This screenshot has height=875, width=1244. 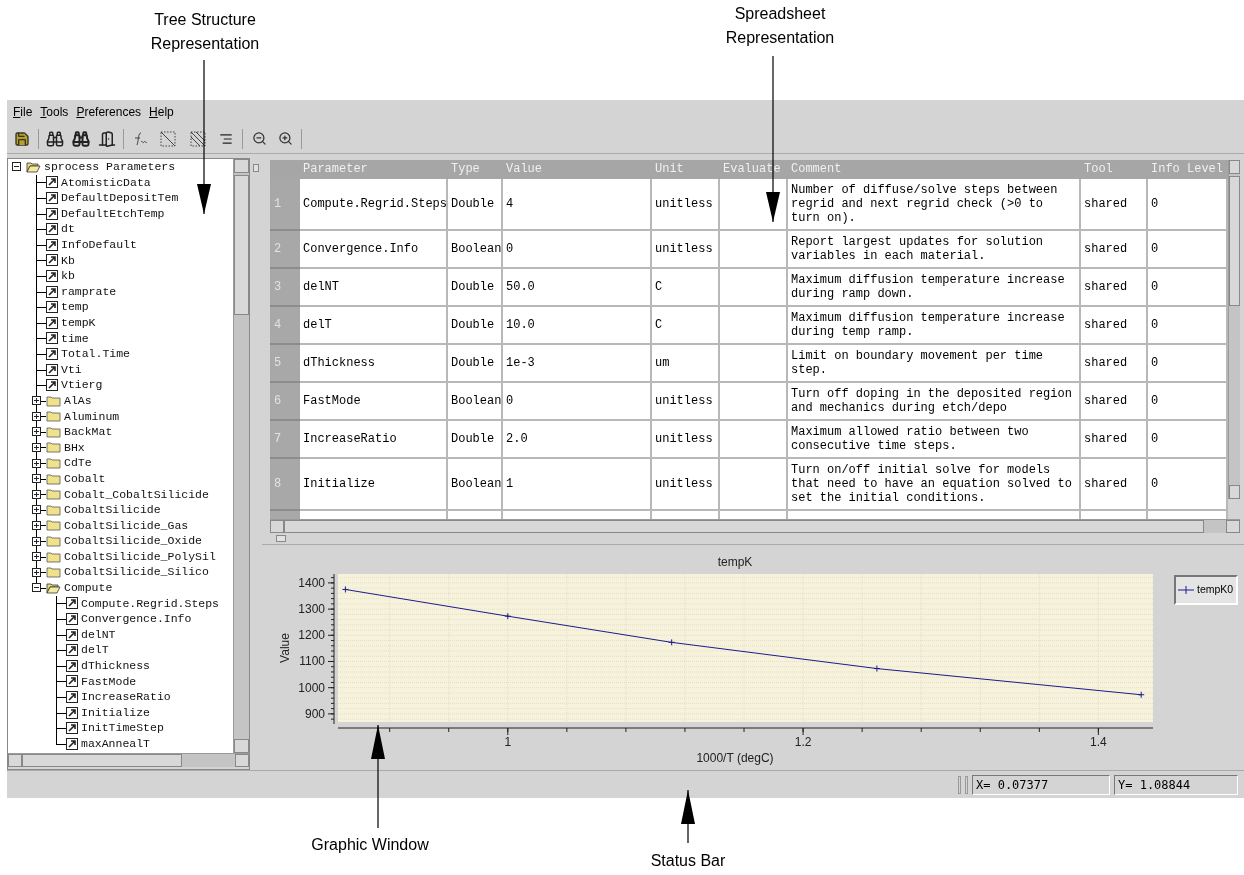 What do you see at coordinates (475, 402) in the screenshot?
I see `table-cell: Boolean` at bounding box center [475, 402].